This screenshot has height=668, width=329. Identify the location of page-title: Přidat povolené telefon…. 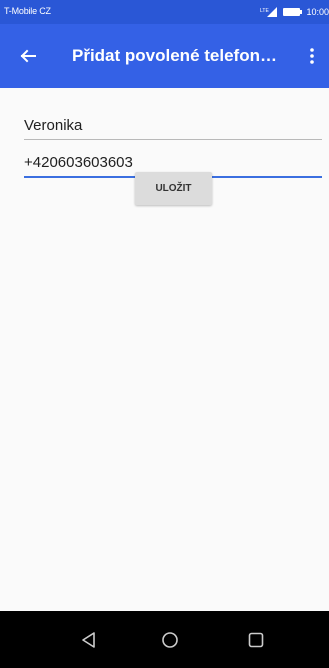
(174, 55).